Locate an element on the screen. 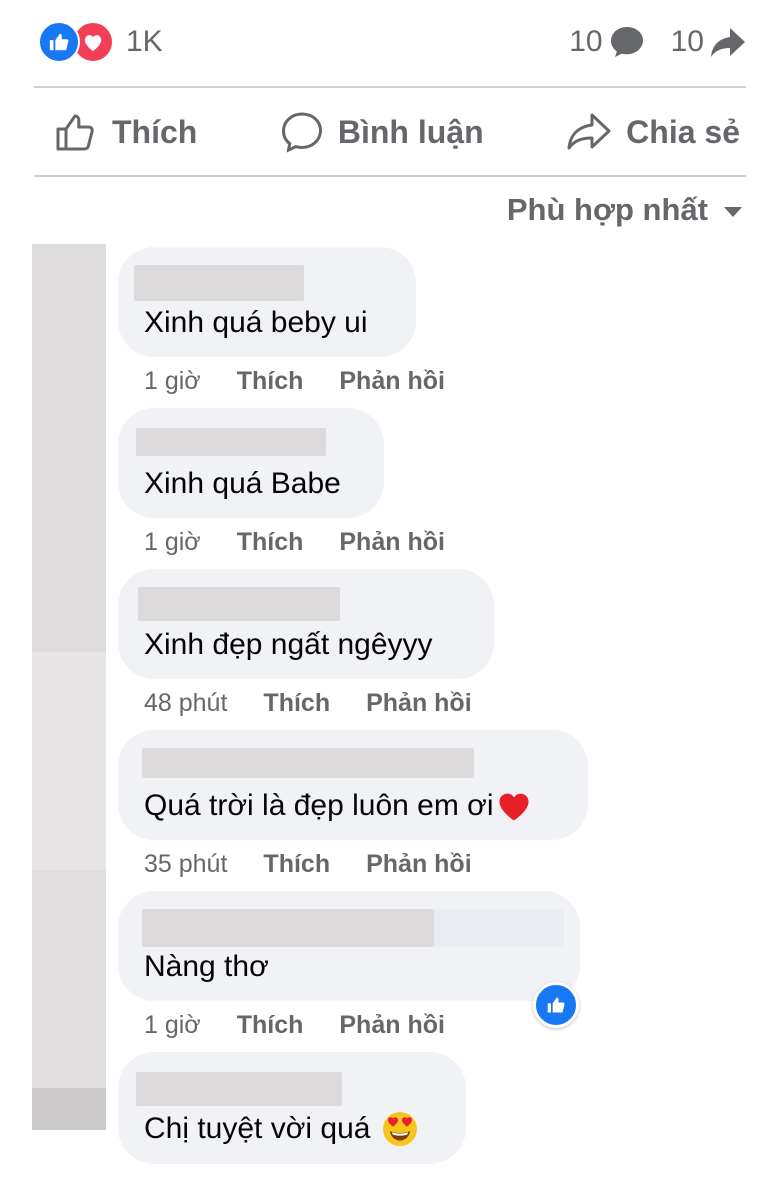 Image resolution: width=780 pixels, height=1198 pixels. reaction-count: 1K is located at coordinates (144, 41).